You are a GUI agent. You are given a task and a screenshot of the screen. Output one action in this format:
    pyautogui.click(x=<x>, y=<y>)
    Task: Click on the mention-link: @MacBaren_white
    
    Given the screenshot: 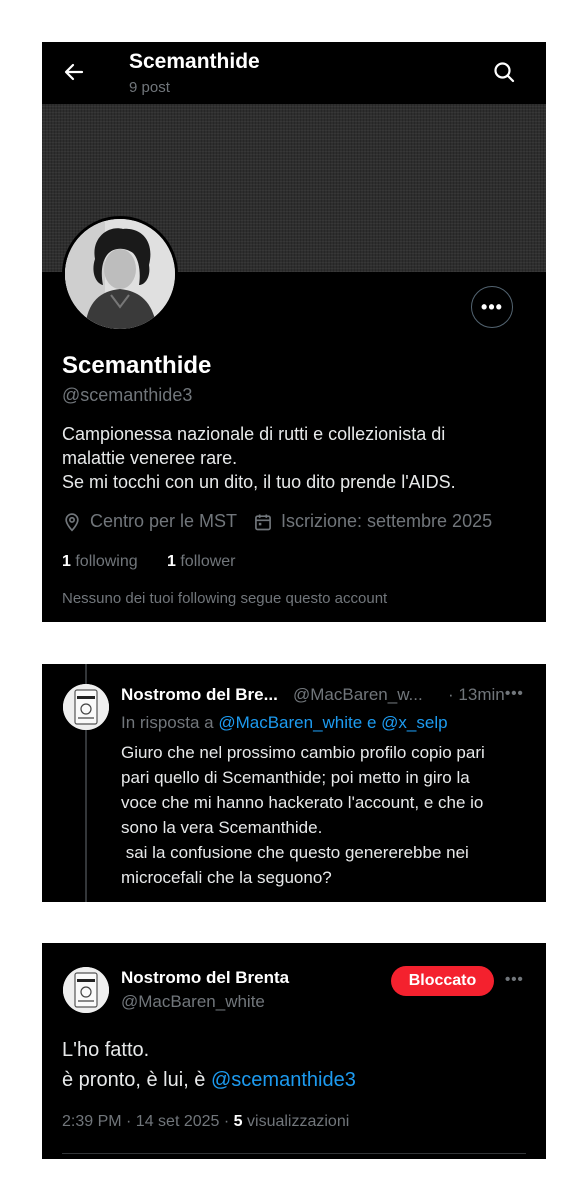 What is the action you would take?
    pyautogui.click(x=290, y=722)
    